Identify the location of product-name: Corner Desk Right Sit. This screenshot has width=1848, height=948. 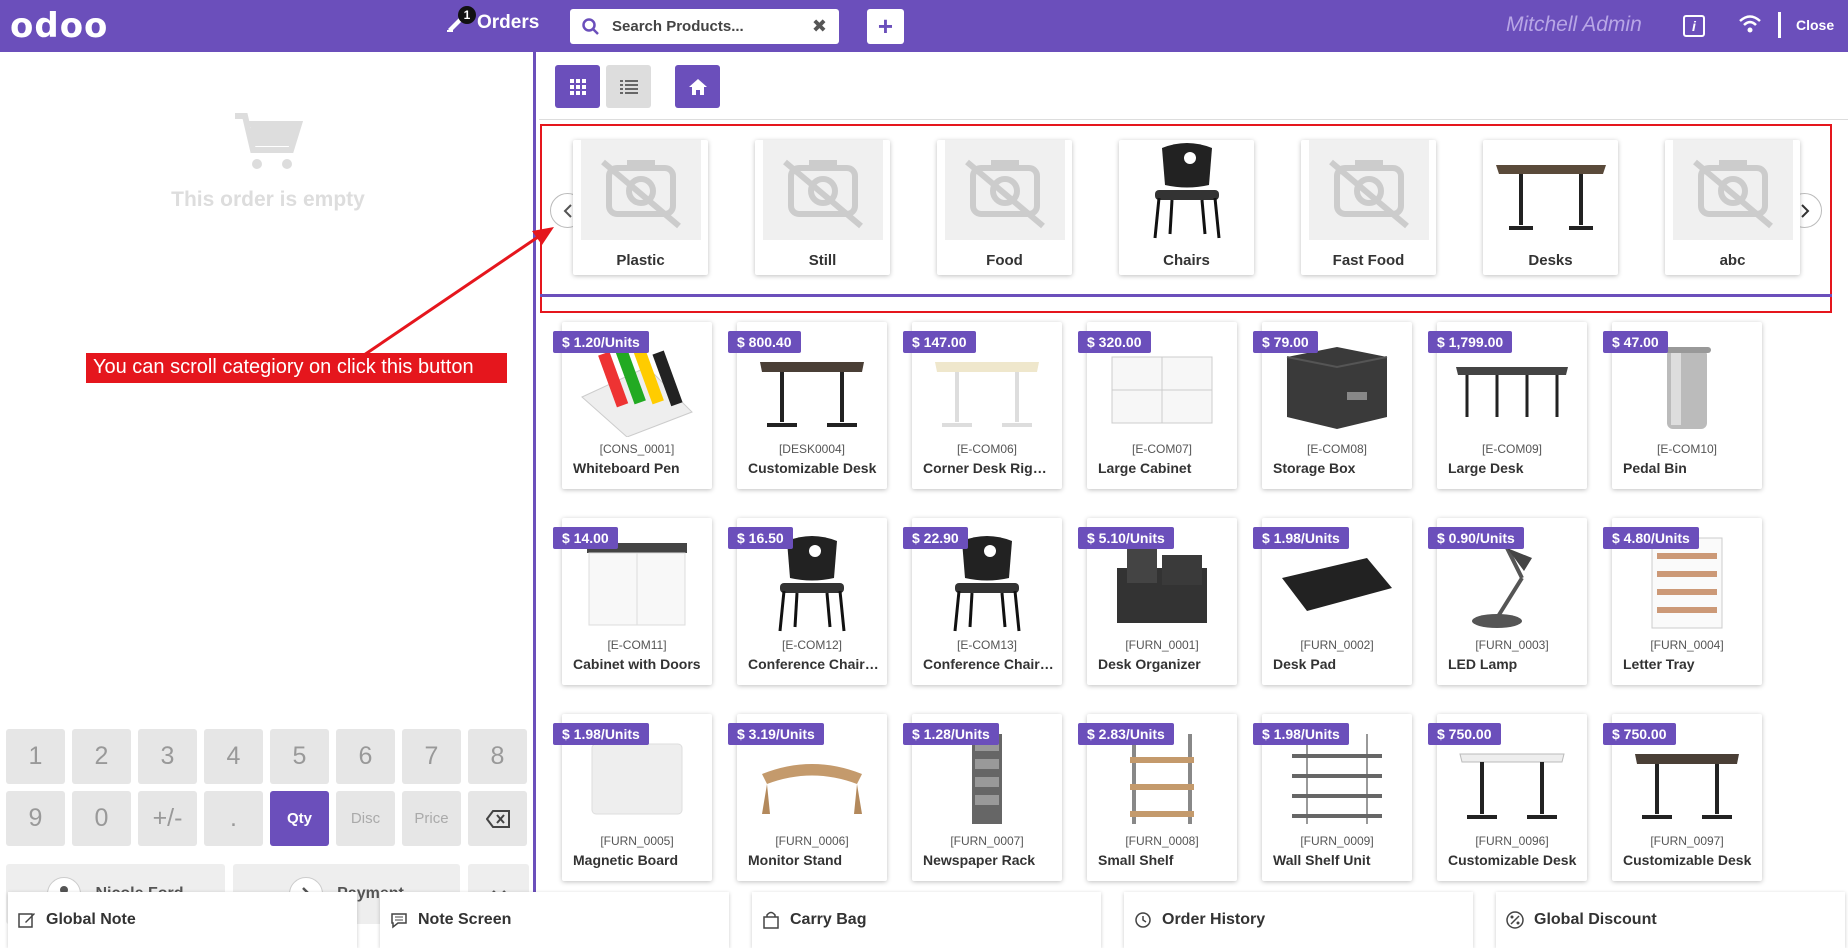
(989, 468).